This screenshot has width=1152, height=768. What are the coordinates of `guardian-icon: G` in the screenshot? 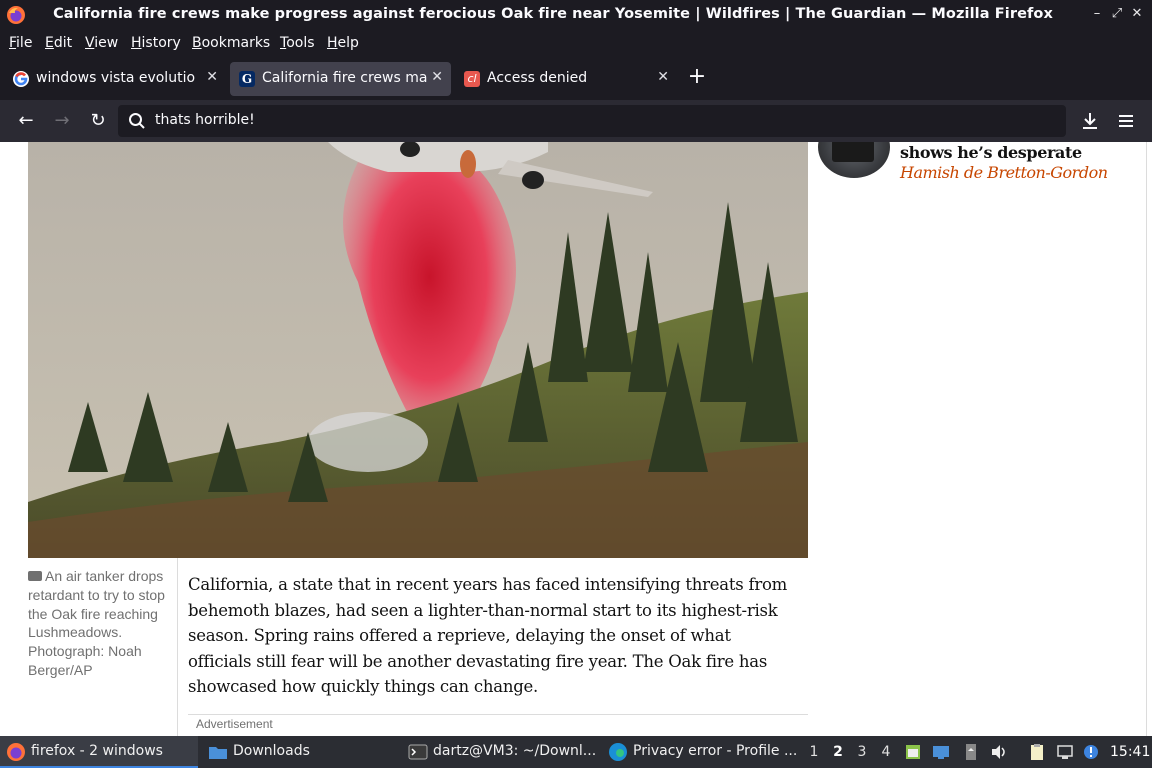 It's located at (247, 79).